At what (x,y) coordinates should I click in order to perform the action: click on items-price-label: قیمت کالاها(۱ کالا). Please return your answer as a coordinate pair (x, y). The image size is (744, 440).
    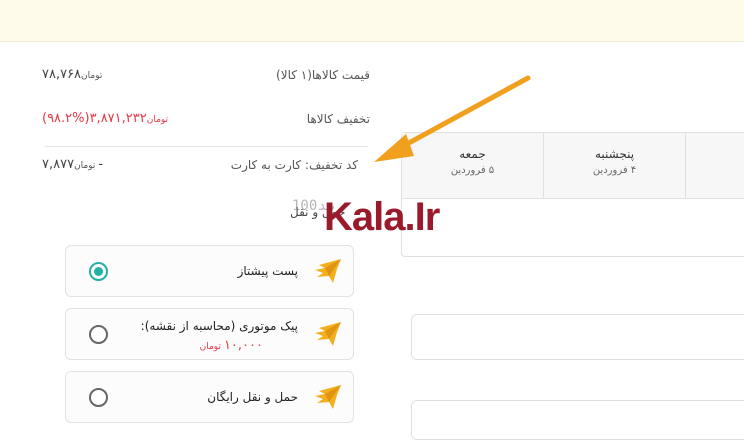
    Looking at the image, I should click on (323, 74).